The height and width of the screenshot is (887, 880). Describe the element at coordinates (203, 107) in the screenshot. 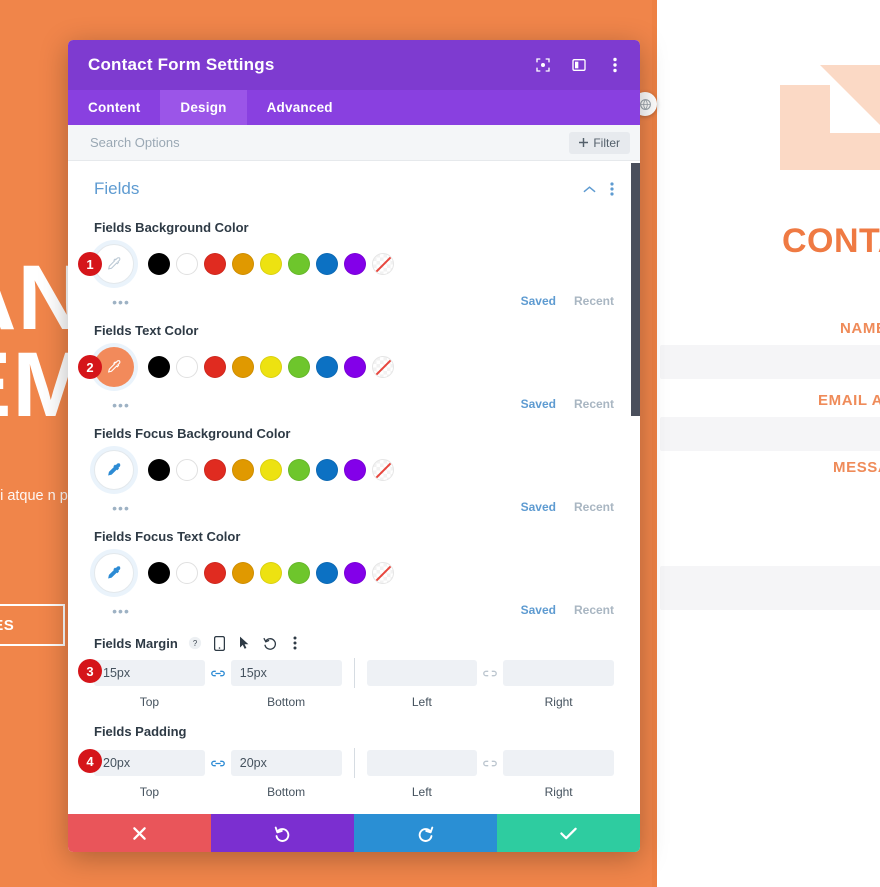

I see `tab-design: Design` at that location.